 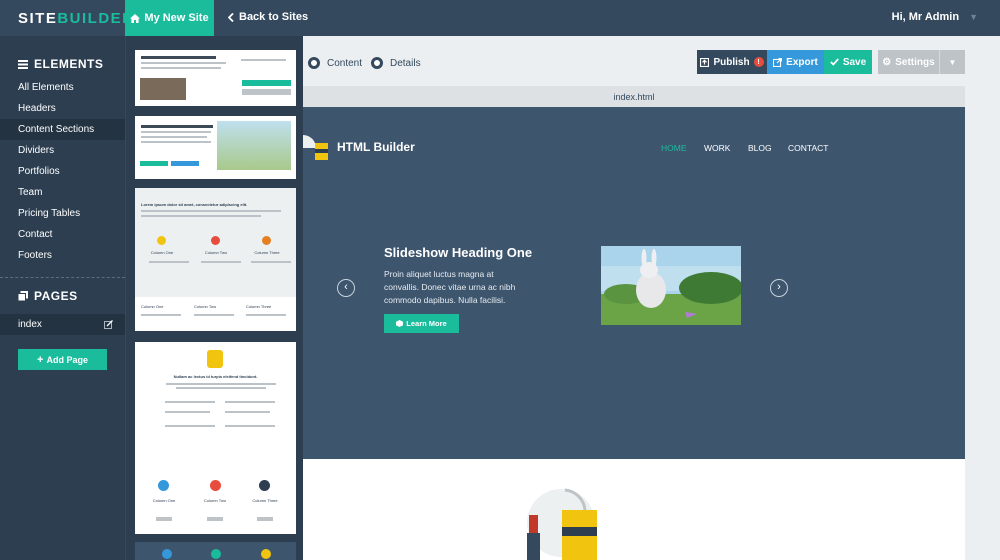 What do you see at coordinates (335, 63) in the screenshot?
I see `view-content-radio: Content` at bounding box center [335, 63].